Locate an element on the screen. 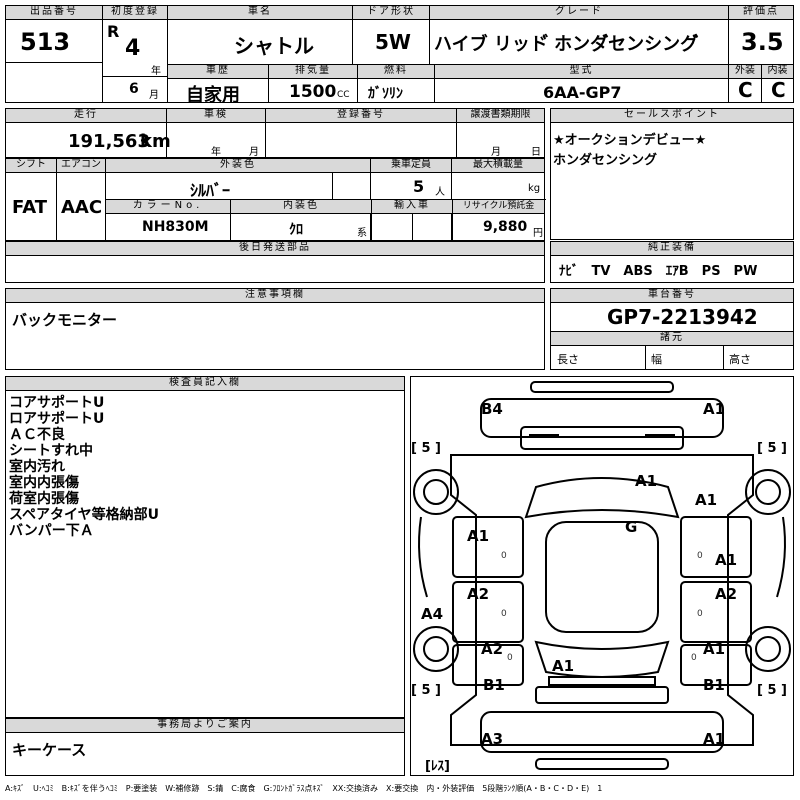  int-color-unit: 系 is located at coordinates (362, 233).